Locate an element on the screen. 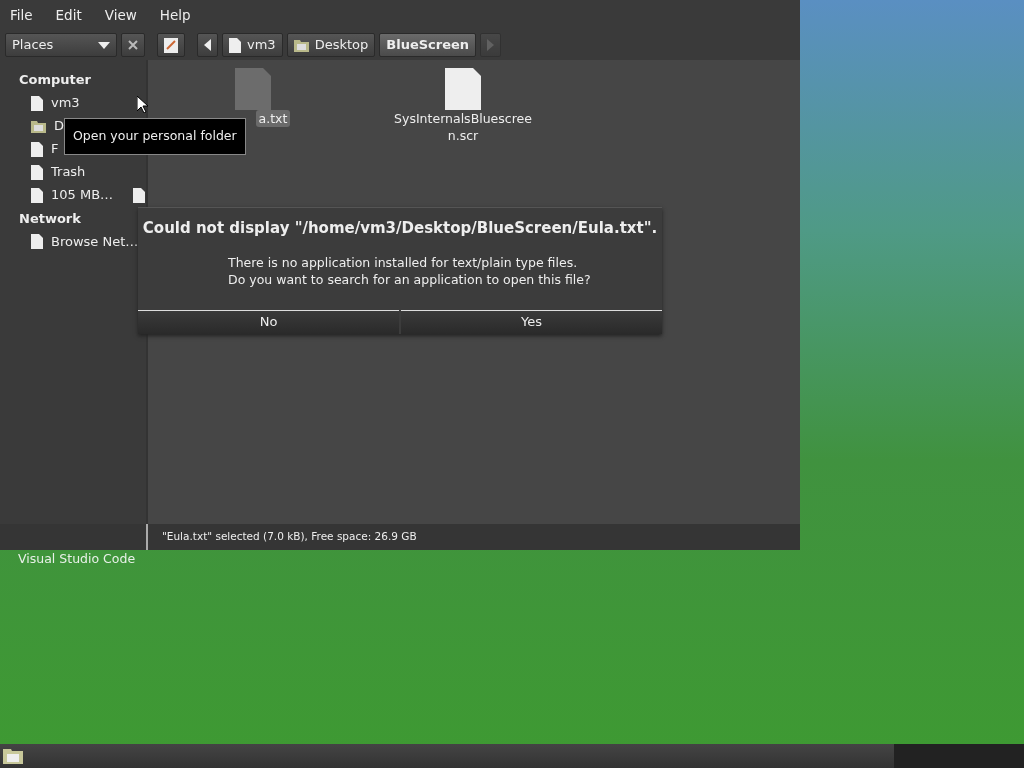 The height and width of the screenshot is (768, 1024). sidebar-heading: Network is located at coordinates (50, 218).